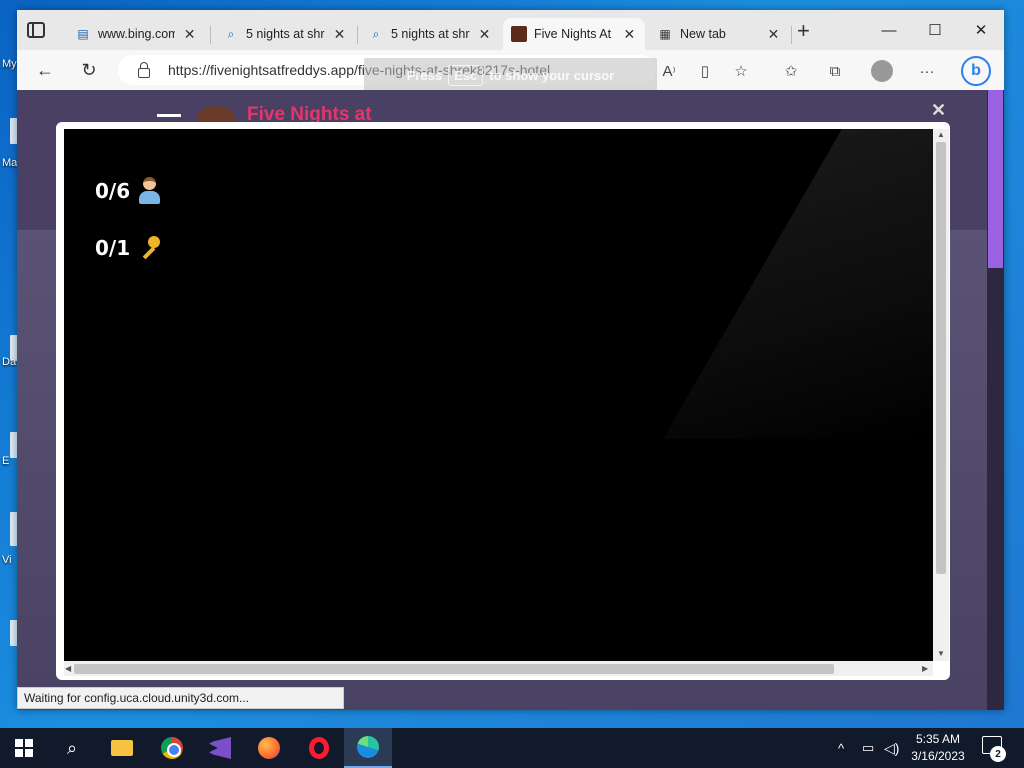 Image resolution: width=1024 pixels, height=768 pixels. What do you see at coordinates (995, 179) in the screenshot?
I see `page-scrollbar-thumb` at bounding box center [995, 179].